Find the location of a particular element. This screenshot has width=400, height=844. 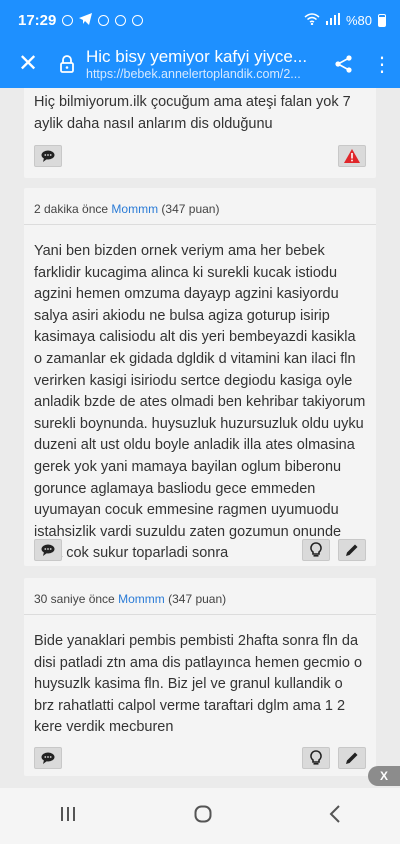

ad-close-button: X is located at coordinates (384, 776).